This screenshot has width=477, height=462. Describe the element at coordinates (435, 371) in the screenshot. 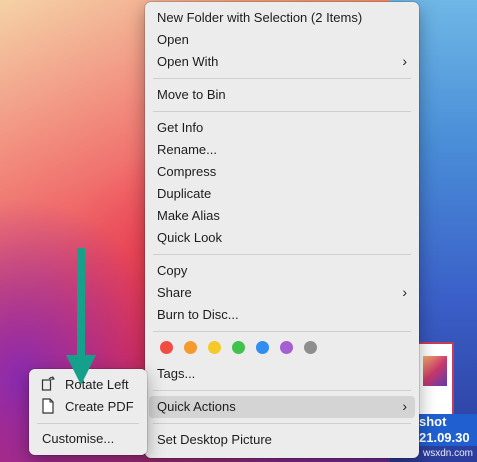

I see `thumbnail-image` at that location.